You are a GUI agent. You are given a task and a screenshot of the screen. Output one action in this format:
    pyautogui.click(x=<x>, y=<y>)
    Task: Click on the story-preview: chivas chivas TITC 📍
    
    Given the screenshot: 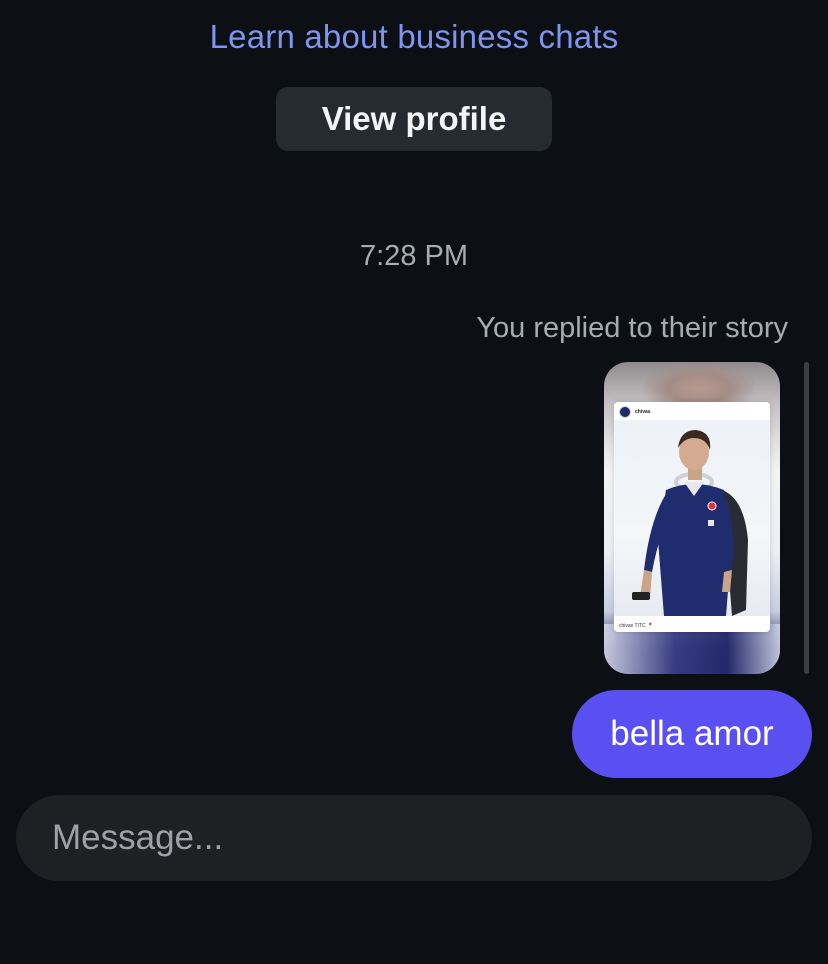 What is the action you would take?
    pyautogui.click(x=692, y=517)
    